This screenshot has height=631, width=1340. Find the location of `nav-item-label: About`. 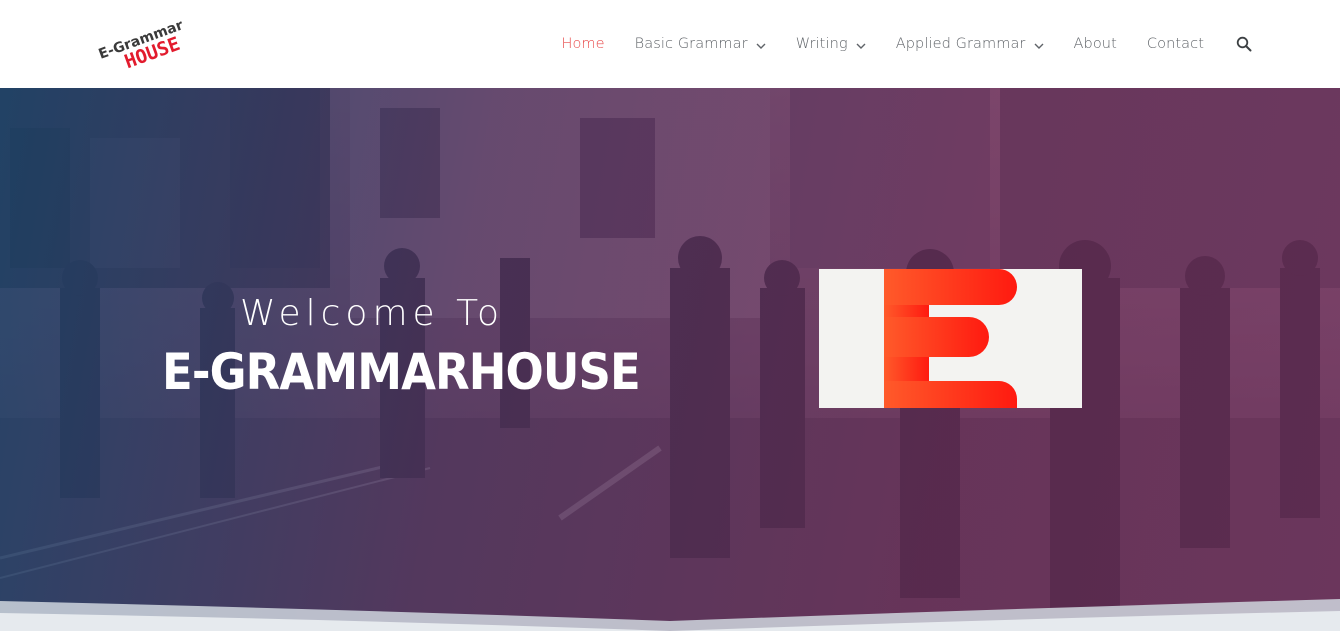

nav-item-label: About is located at coordinates (1095, 44).